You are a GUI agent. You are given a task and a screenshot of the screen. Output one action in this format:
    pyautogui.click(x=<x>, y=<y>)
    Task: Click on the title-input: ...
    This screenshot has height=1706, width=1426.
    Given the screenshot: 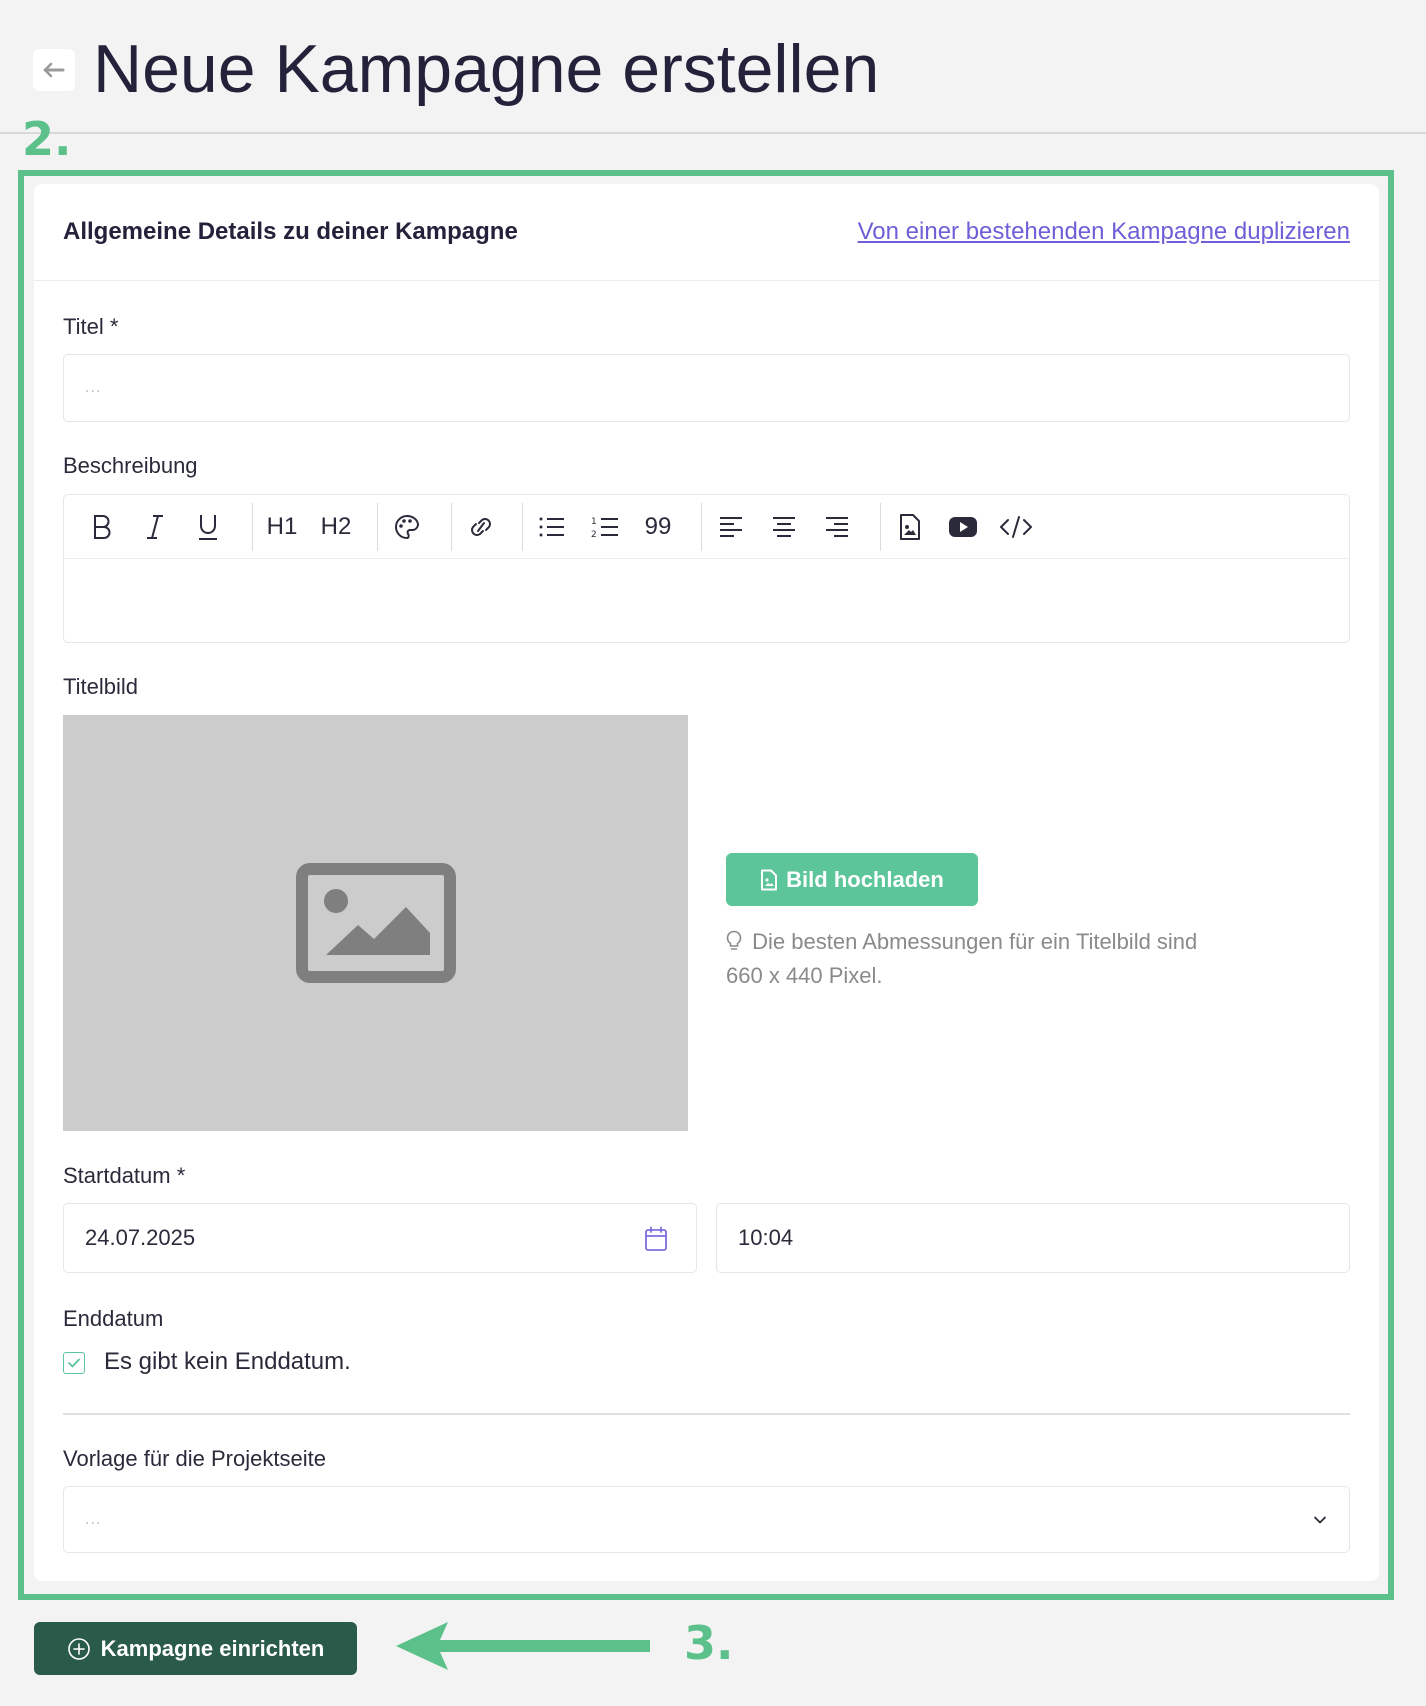 What is the action you would take?
    pyautogui.click(x=706, y=388)
    